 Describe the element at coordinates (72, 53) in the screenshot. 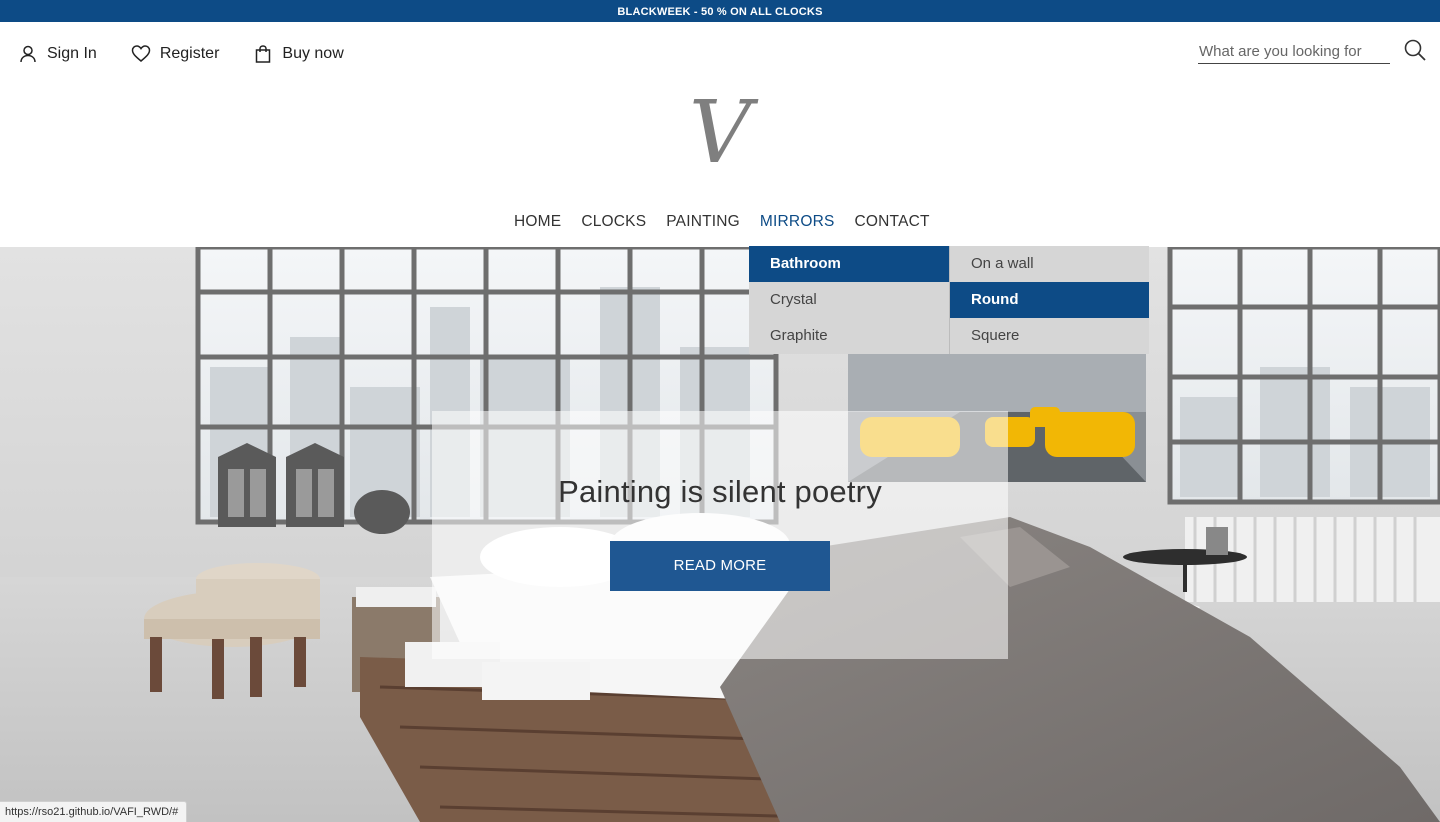

I see `sign-in-label: Sign In` at that location.